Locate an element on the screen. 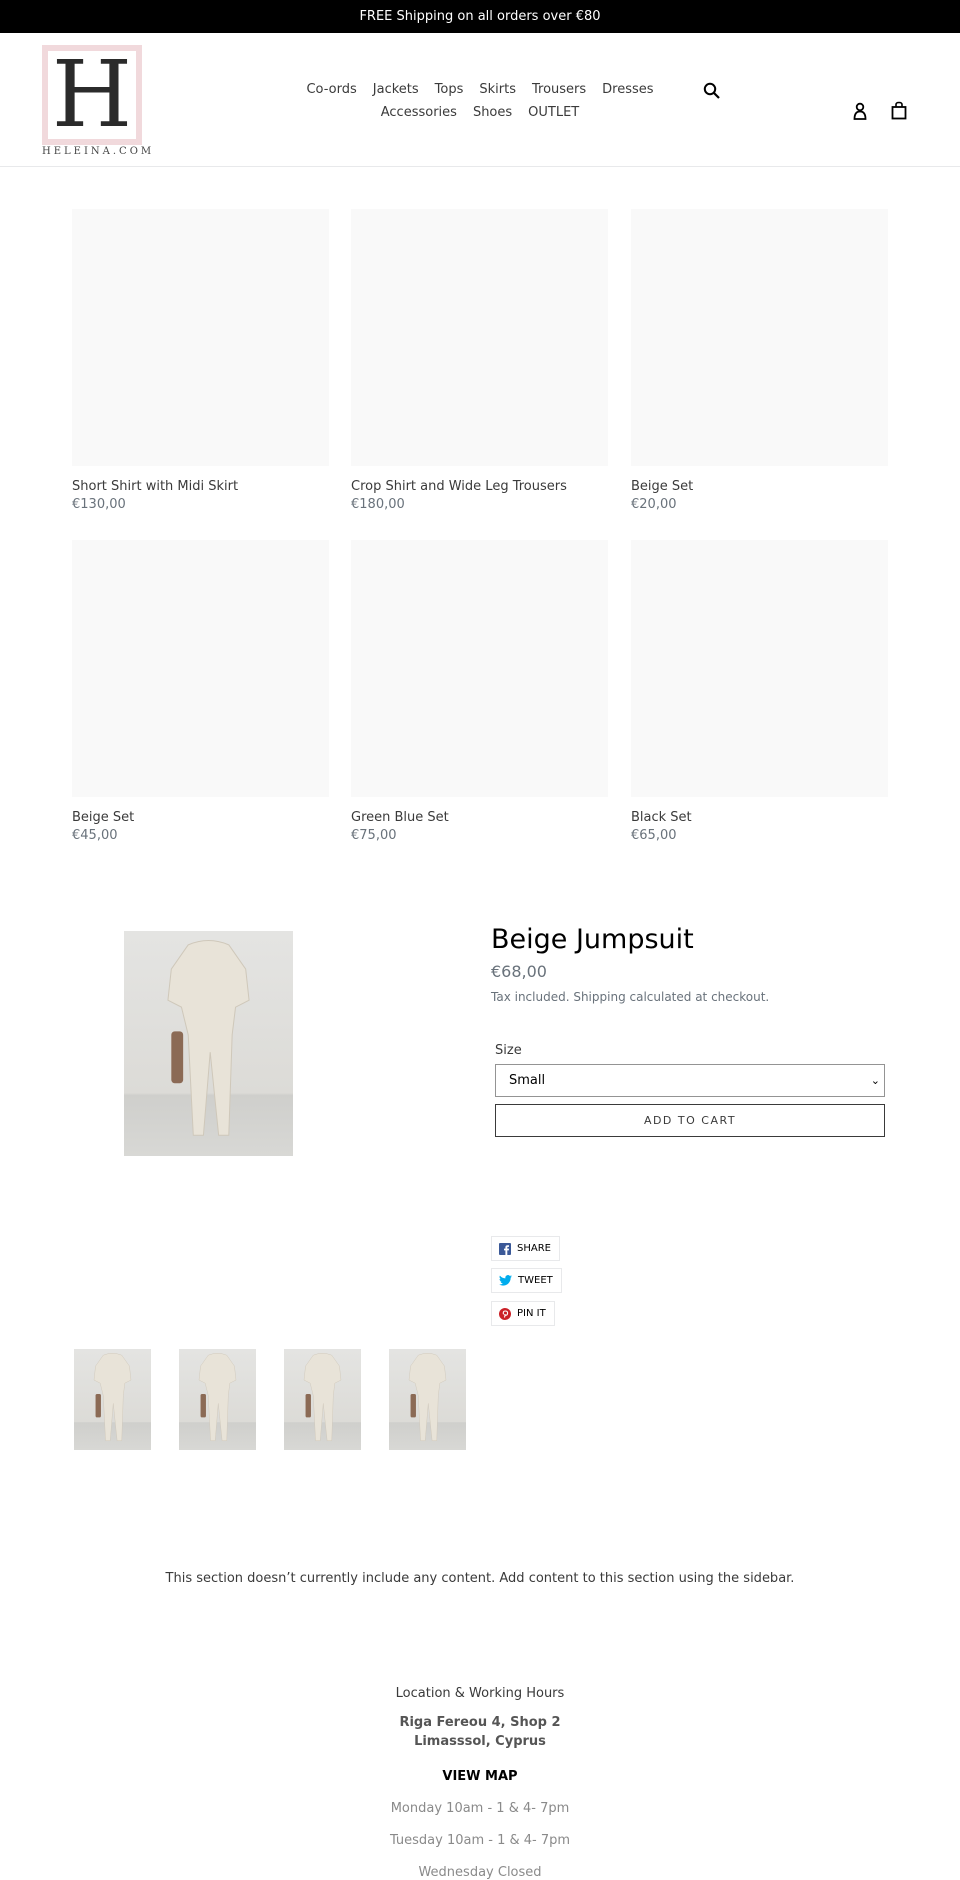 The height and width of the screenshot is (1880, 960). nav-shoes: Shoes is located at coordinates (492, 112).